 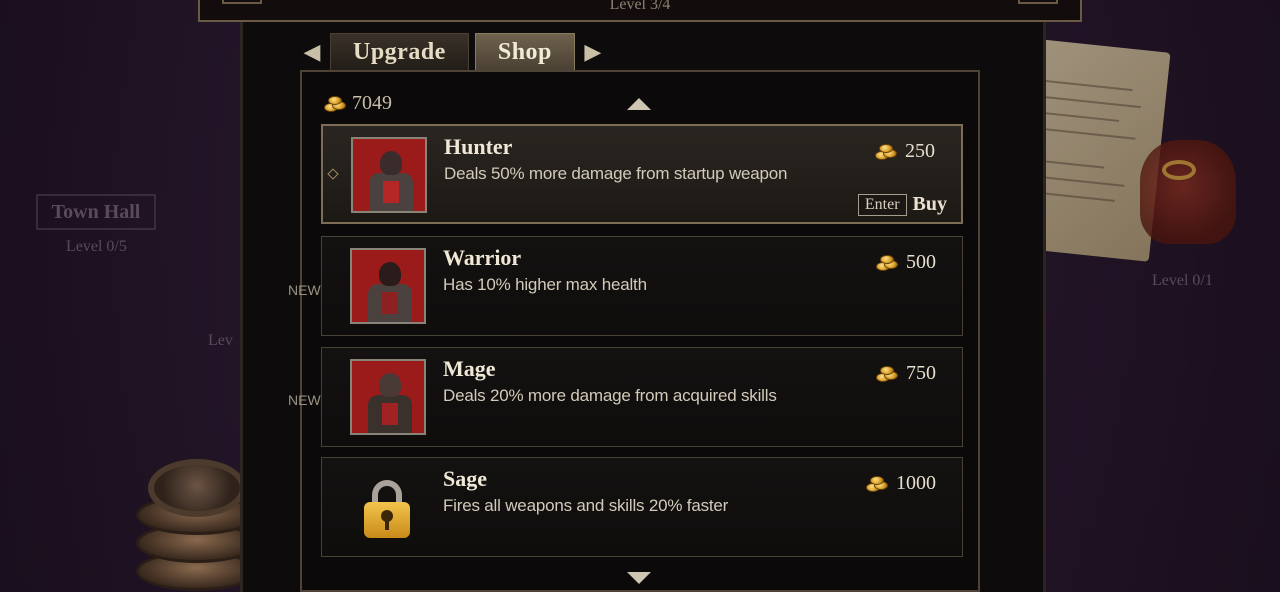 What do you see at coordinates (388, 397) in the screenshot?
I see `mage-portrait` at bounding box center [388, 397].